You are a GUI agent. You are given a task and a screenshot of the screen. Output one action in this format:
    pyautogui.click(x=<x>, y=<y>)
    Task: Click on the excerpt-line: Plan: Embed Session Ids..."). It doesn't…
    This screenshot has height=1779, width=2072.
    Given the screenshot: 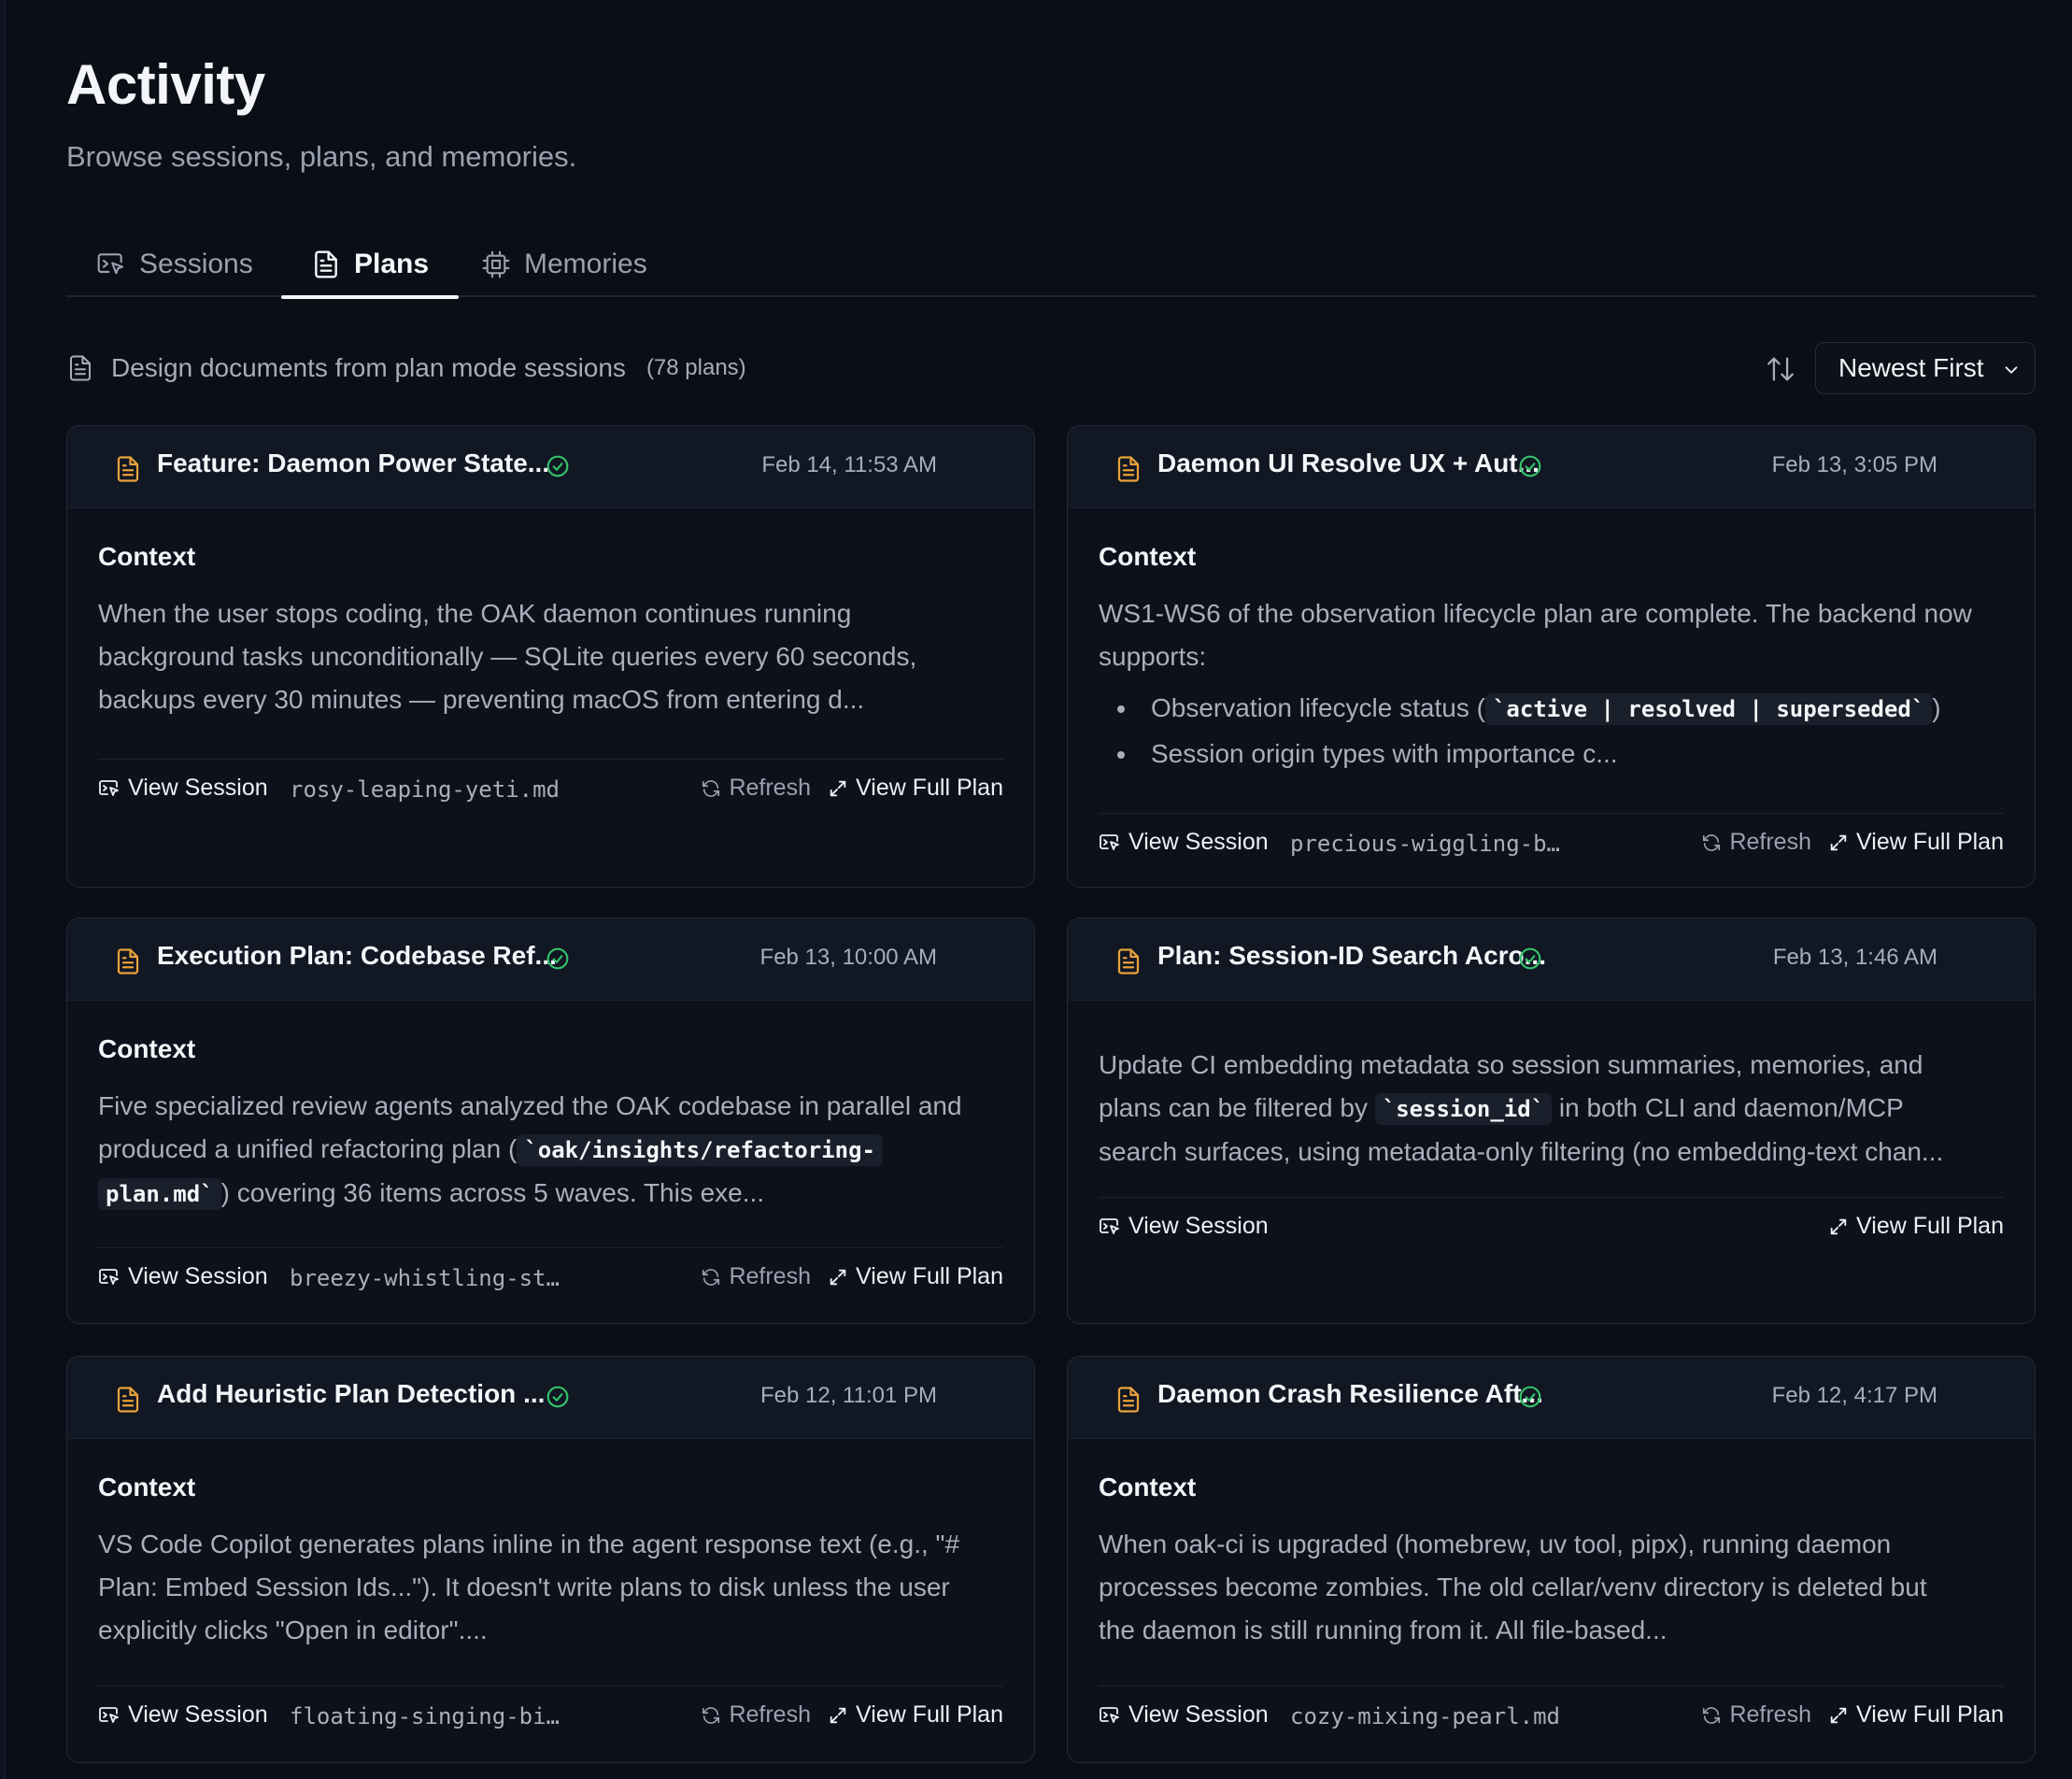 What is the action you would take?
    pyautogui.click(x=524, y=1587)
    